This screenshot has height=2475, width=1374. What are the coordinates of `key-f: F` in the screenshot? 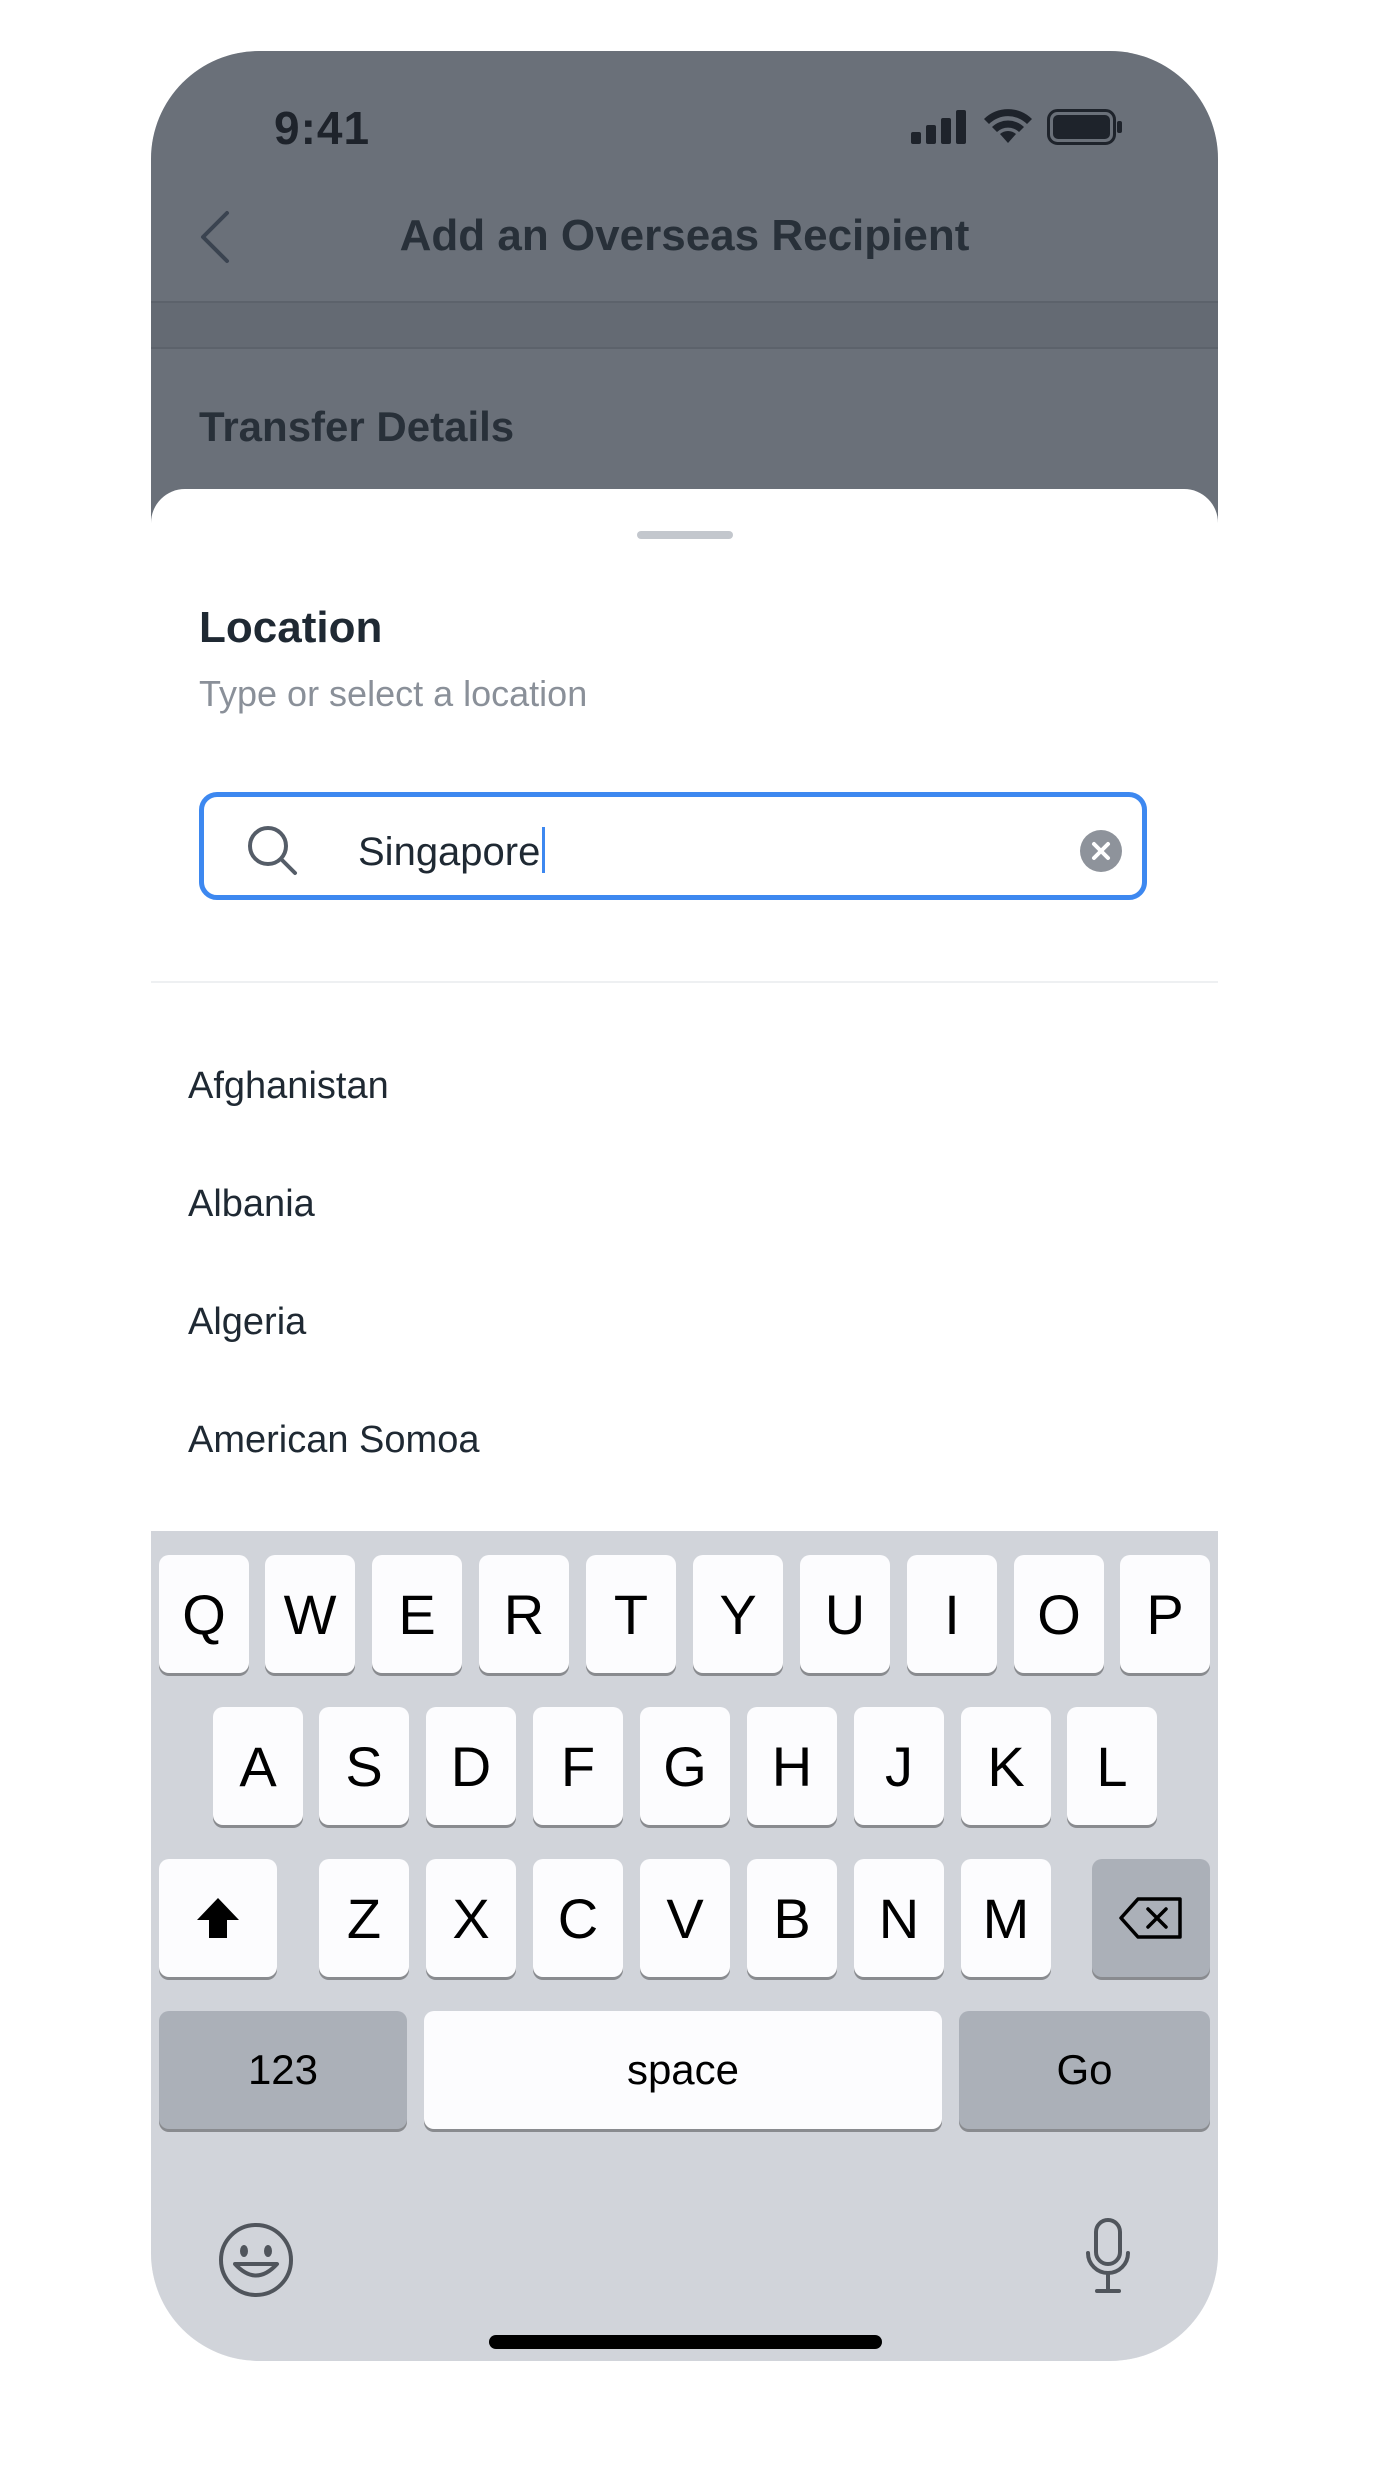 It's located at (578, 1766).